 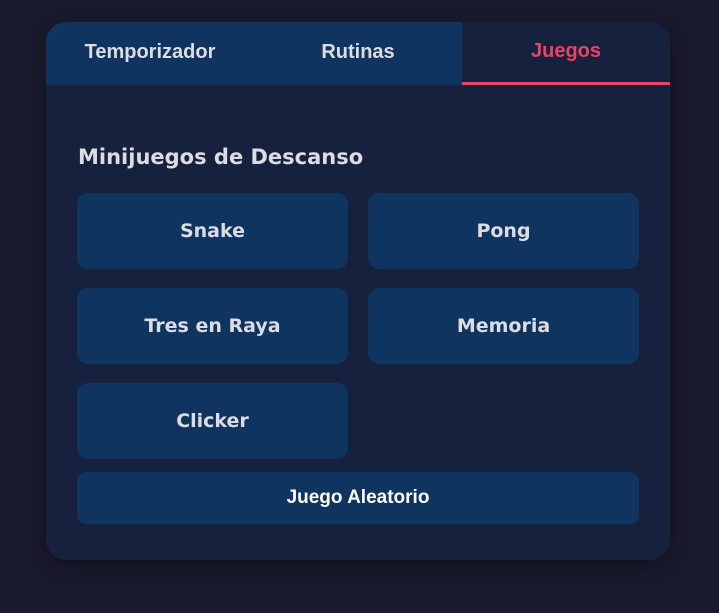 I want to click on memoria-button: Memoria, so click(x=503, y=326).